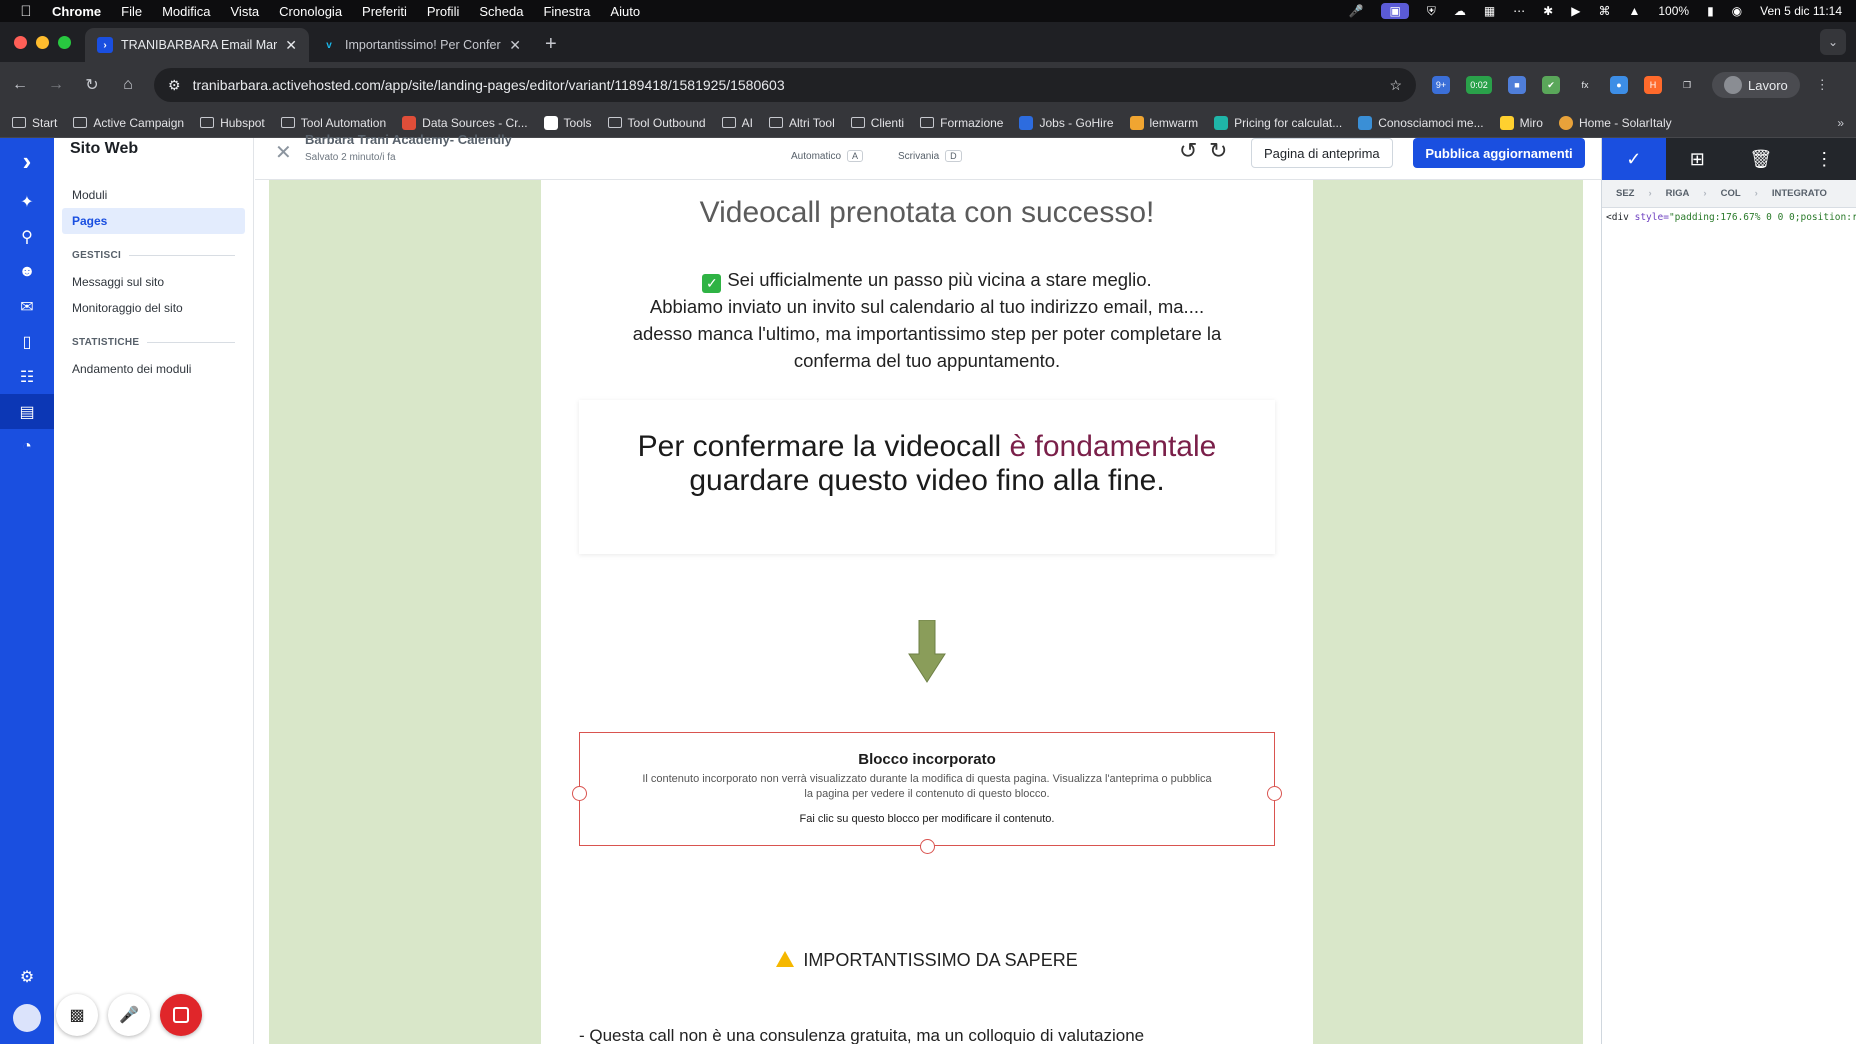 This screenshot has width=1856, height=1044. I want to click on close-window-button, so click(20, 42).